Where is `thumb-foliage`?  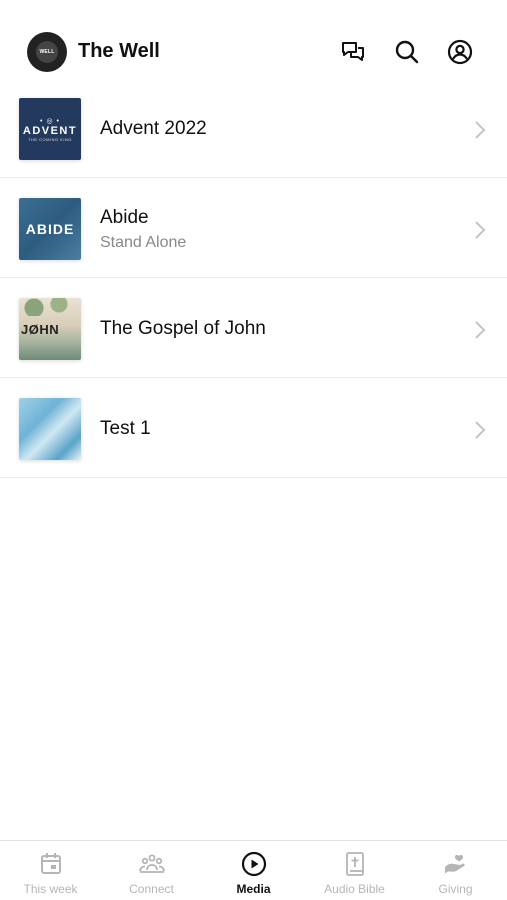
thumb-foliage is located at coordinates (50, 307).